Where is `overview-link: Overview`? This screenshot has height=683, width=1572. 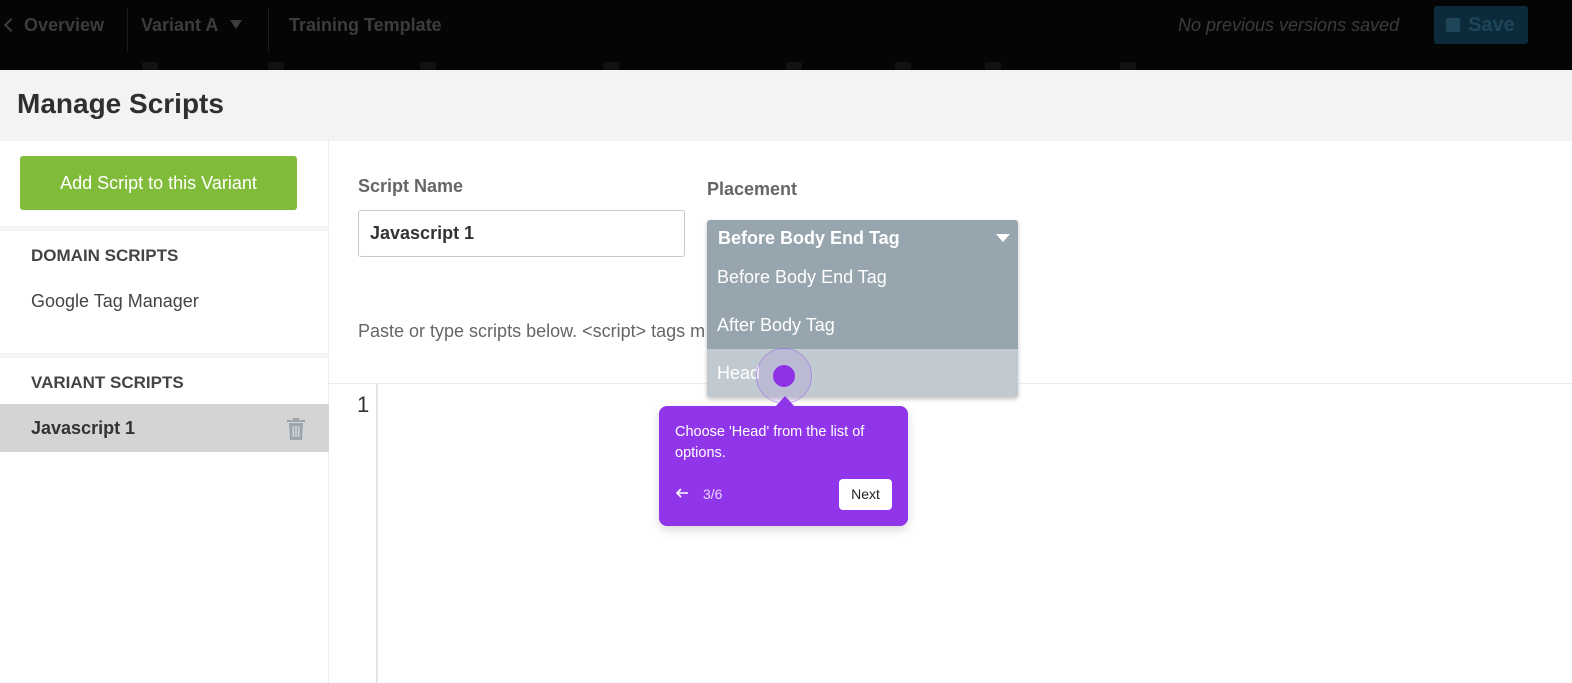
overview-link: Overview is located at coordinates (54, 25).